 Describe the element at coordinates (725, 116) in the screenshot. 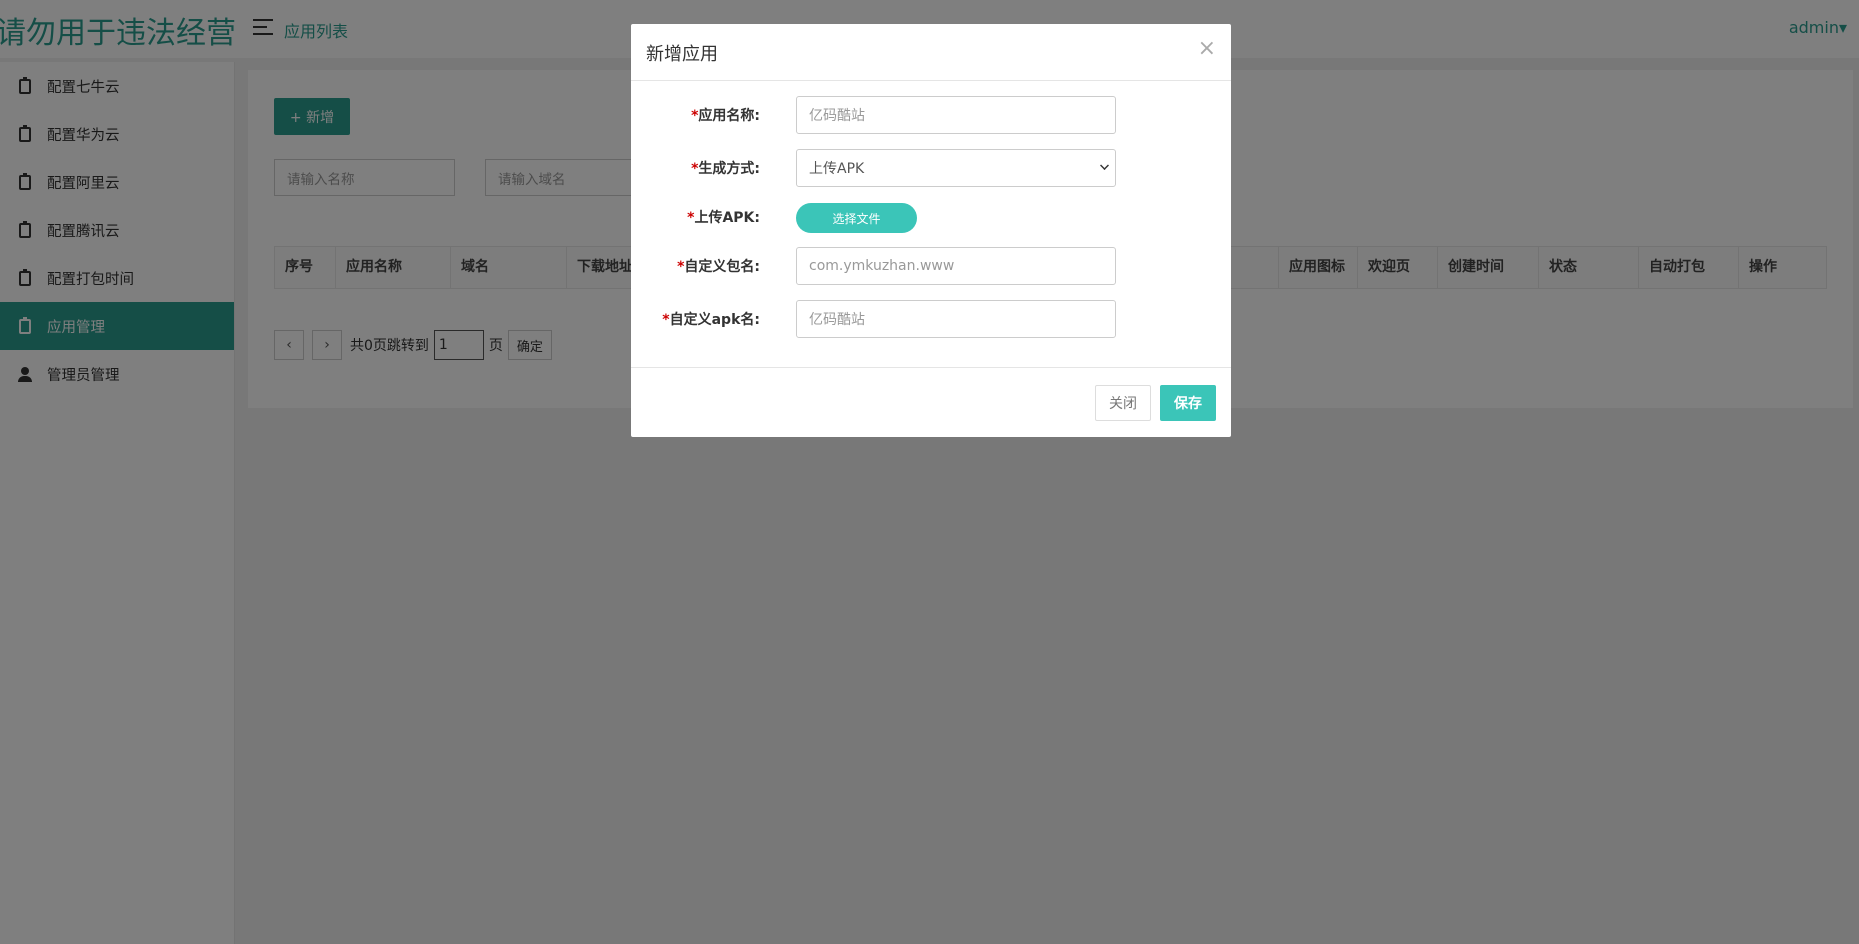

I see `app-name-label: *应用名称:` at that location.